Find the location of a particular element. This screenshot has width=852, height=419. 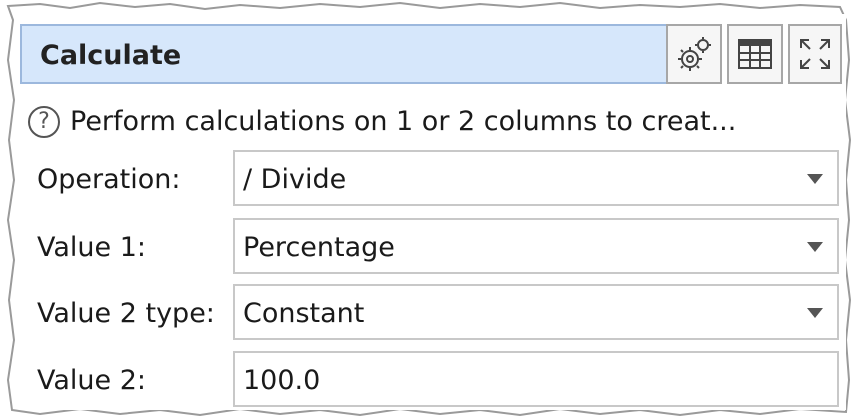

maximize-button is located at coordinates (815, 54).